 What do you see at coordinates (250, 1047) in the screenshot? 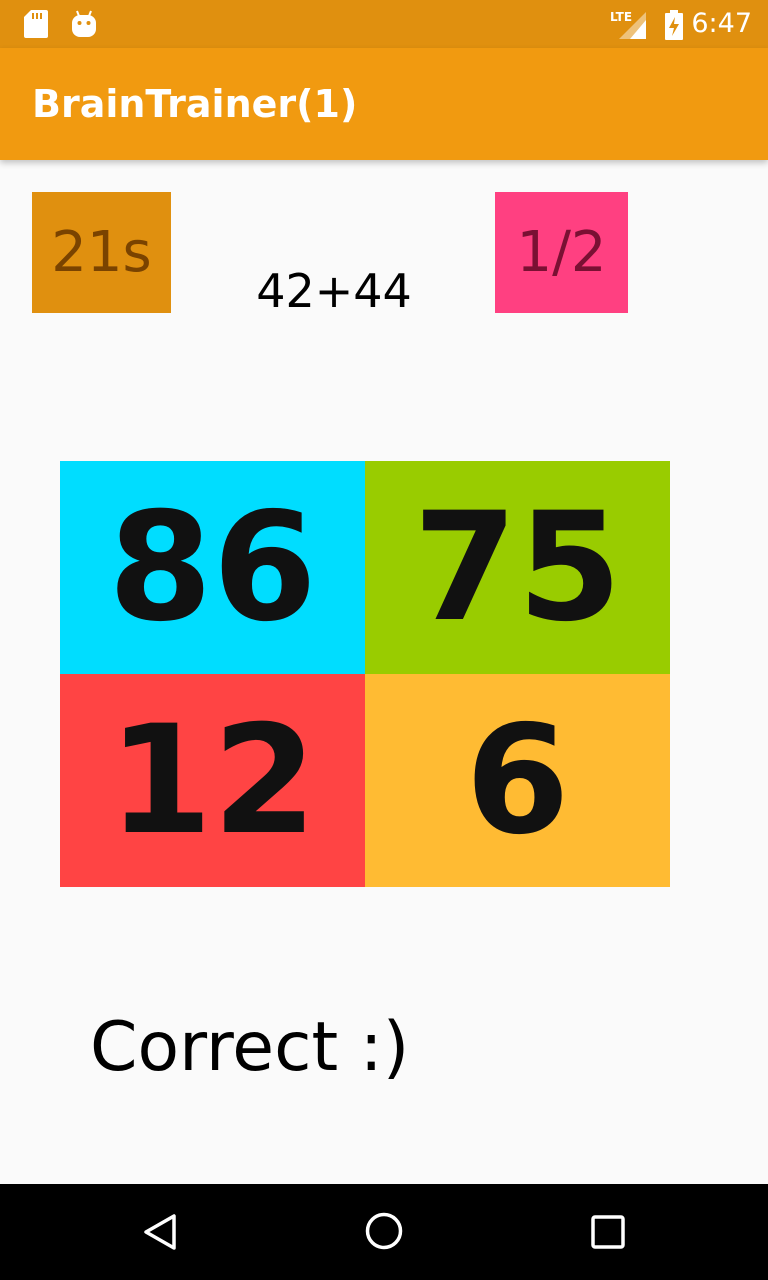
I see `result-message: Correct :)` at bounding box center [250, 1047].